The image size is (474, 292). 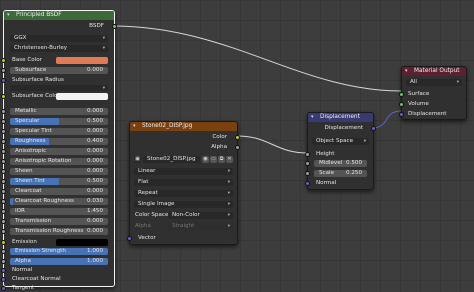 What do you see at coordinates (59, 161) in the screenshot?
I see `anisotropic-rotation-field: Anisotropic Rotation 0.000` at bounding box center [59, 161].